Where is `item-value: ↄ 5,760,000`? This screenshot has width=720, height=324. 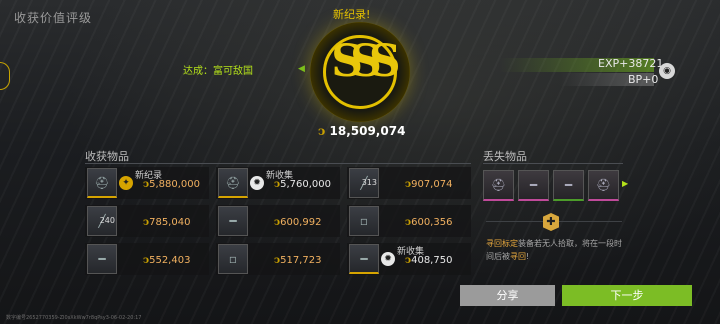
item-value: ↄ 5,760,000 is located at coordinates (302, 184).